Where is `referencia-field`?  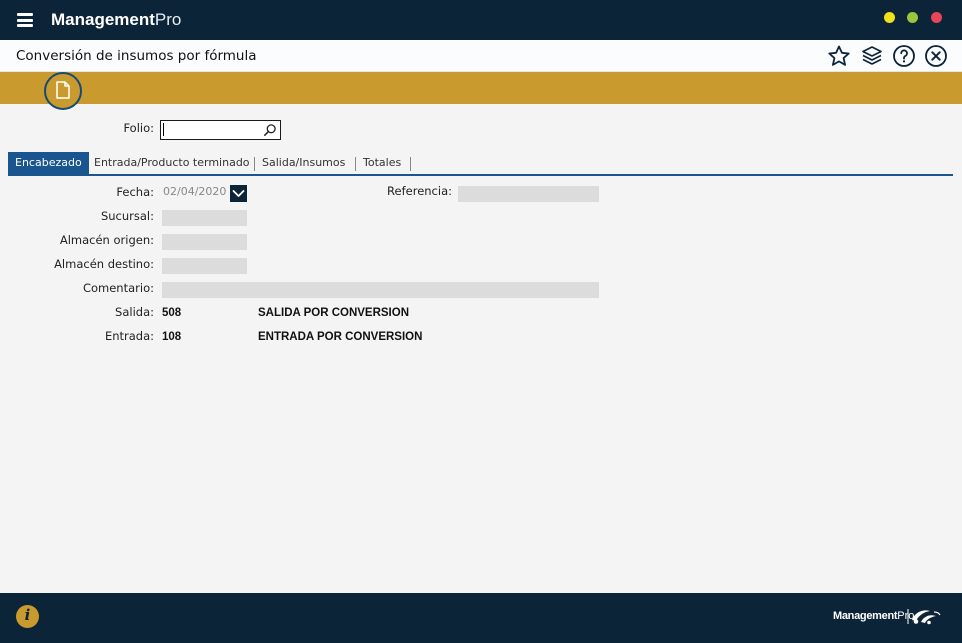 referencia-field is located at coordinates (528, 194).